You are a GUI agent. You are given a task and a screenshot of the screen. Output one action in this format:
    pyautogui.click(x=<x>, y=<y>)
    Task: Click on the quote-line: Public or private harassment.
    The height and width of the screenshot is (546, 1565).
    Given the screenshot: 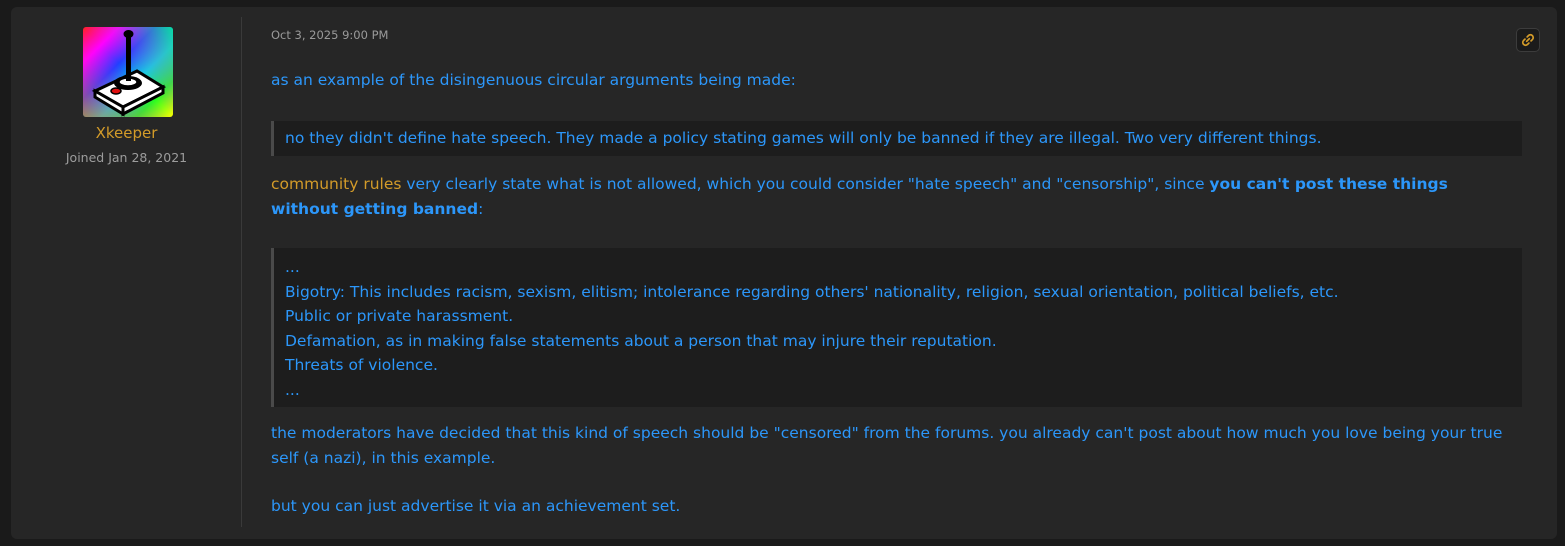 What is the action you would take?
    pyautogui.click(x=399, y=316)
    